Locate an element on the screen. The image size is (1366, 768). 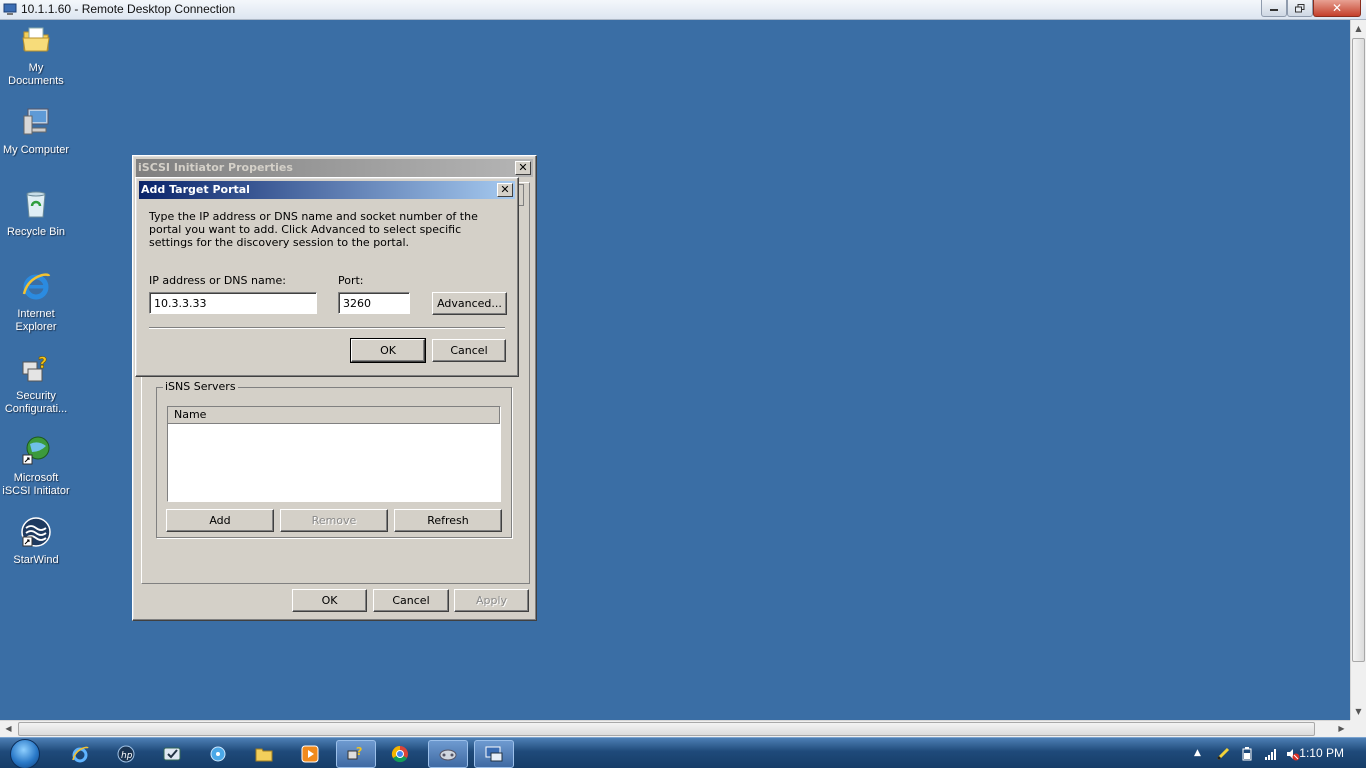
desktop-icon-label: Internet Explorer is located at coordinates (36, 320).